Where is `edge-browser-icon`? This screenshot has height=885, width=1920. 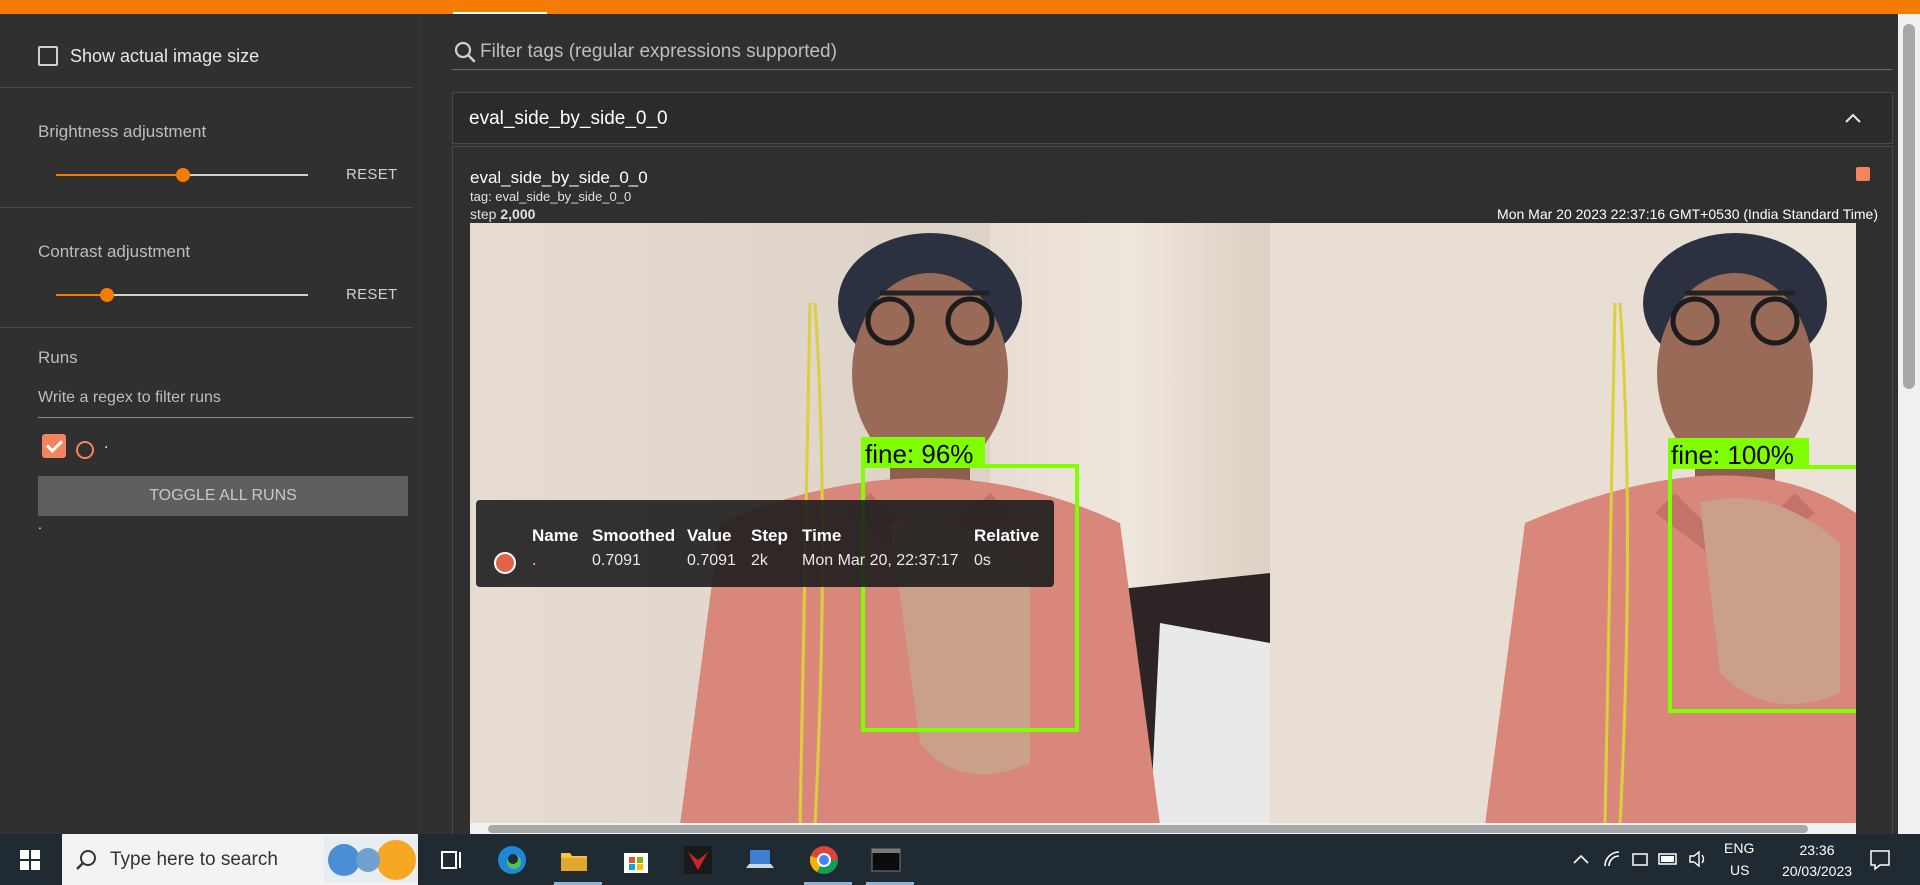
edge-browser-icon is located at coordinates (512, 860).